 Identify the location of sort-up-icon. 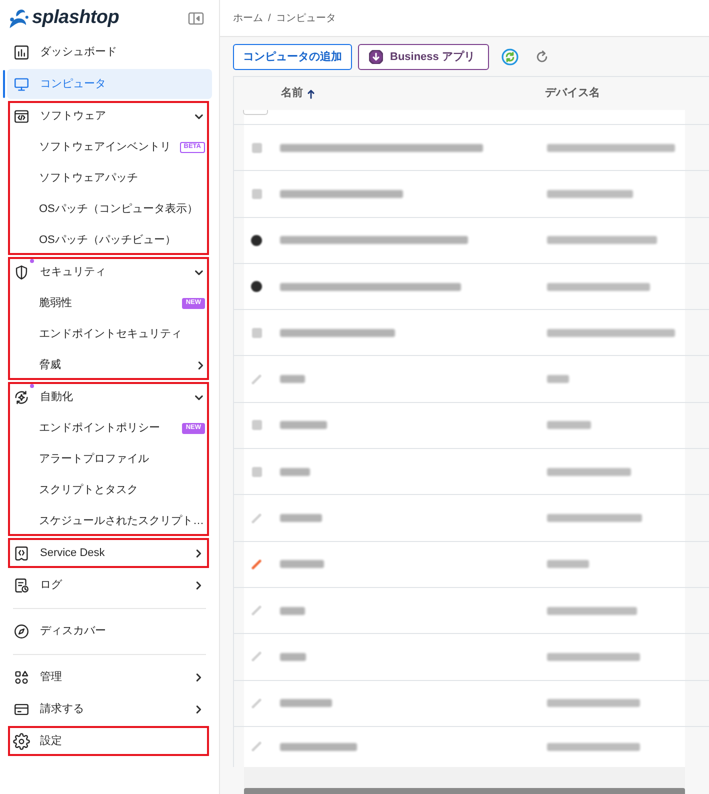
(311, 93).